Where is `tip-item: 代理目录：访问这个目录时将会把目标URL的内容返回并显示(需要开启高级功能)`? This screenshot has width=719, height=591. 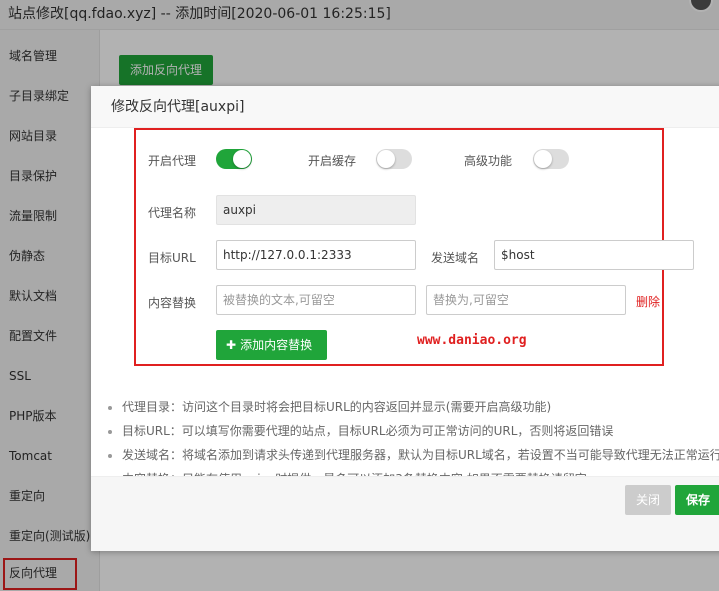 tip-item: 代理目录：访问这个目录时将会把目标URL的内容返回并显示(需要开启高级功能) is located at coordinates (413, 407).